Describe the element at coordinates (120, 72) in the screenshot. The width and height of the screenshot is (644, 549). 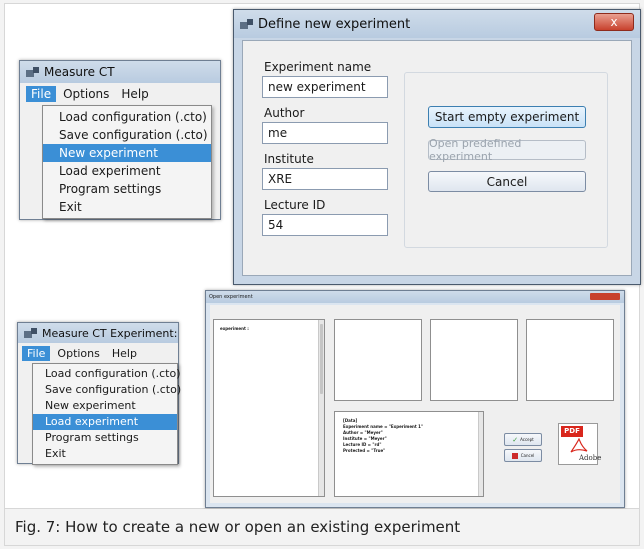
I see `window-titlebar: Measure CT` at that location.